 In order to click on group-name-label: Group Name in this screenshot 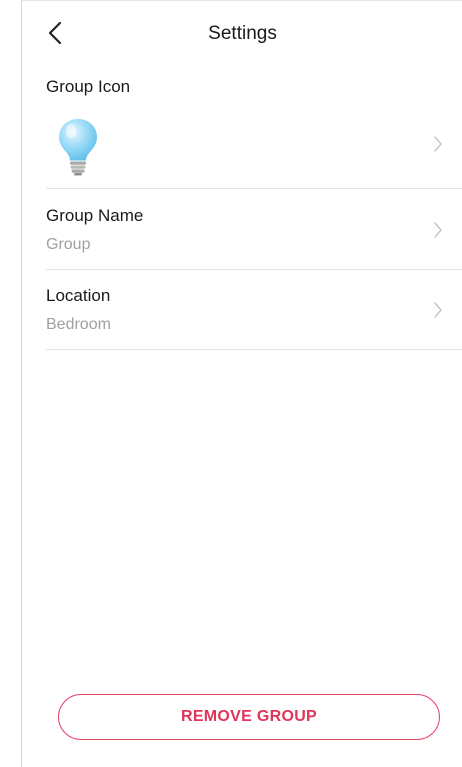, I will do `click(95, 215)`.